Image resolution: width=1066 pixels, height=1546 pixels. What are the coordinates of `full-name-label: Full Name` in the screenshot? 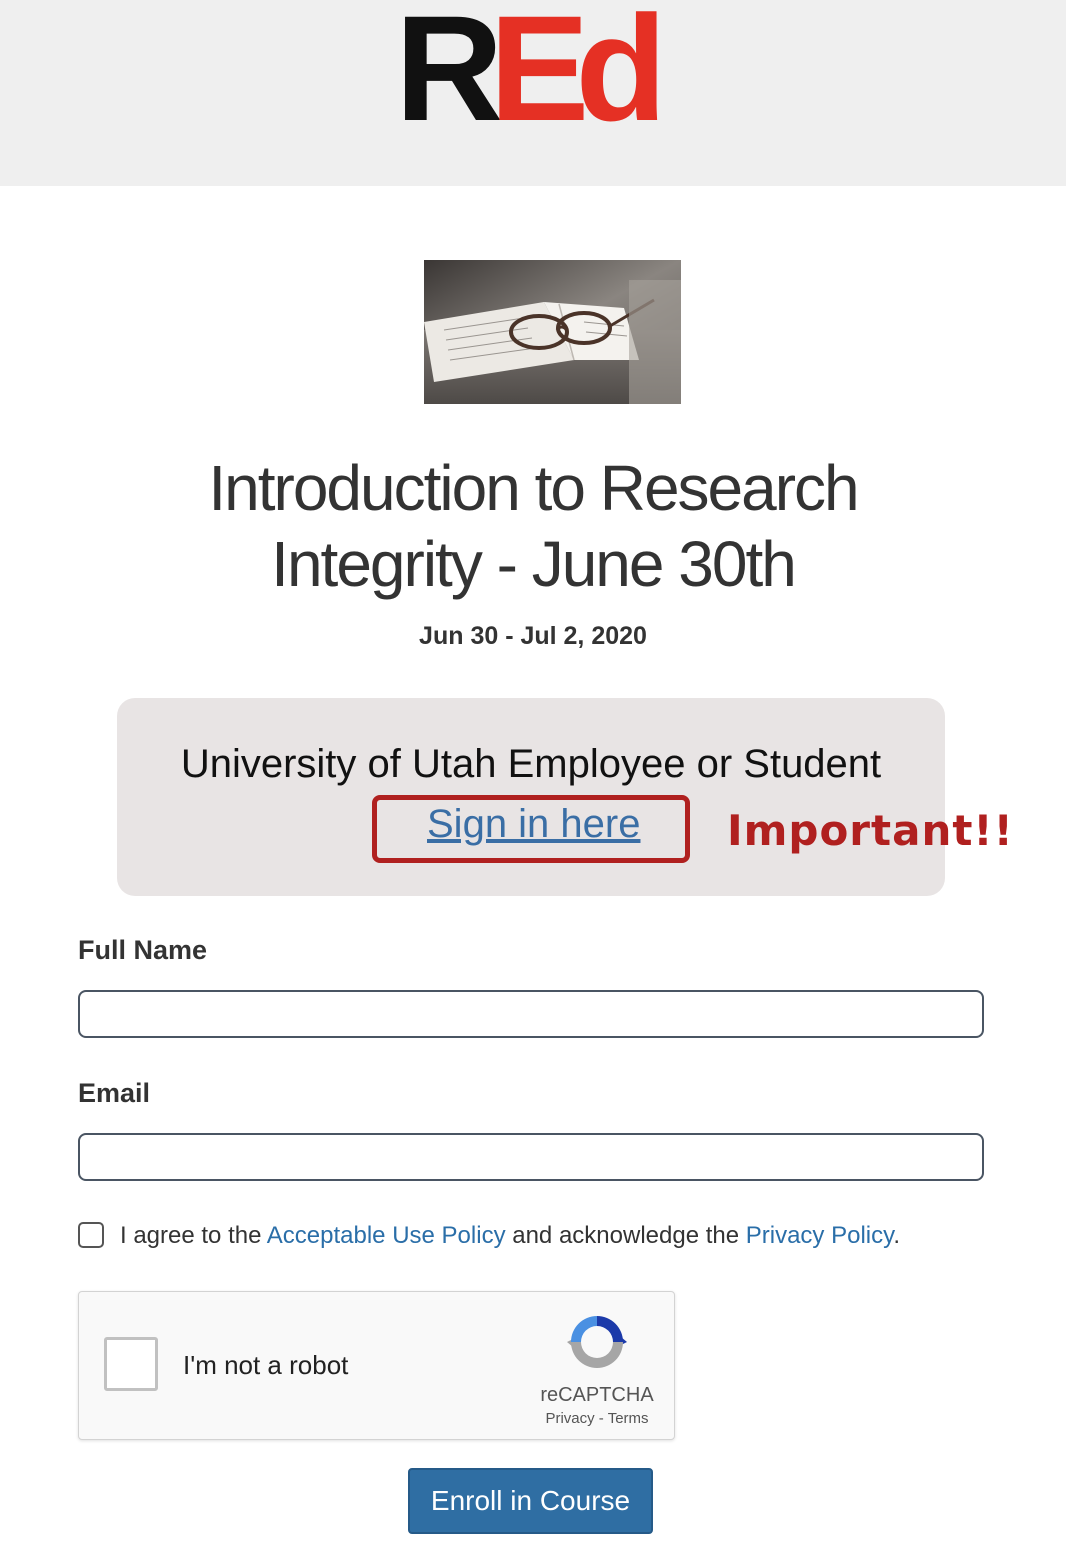 It's located at (143, 950).